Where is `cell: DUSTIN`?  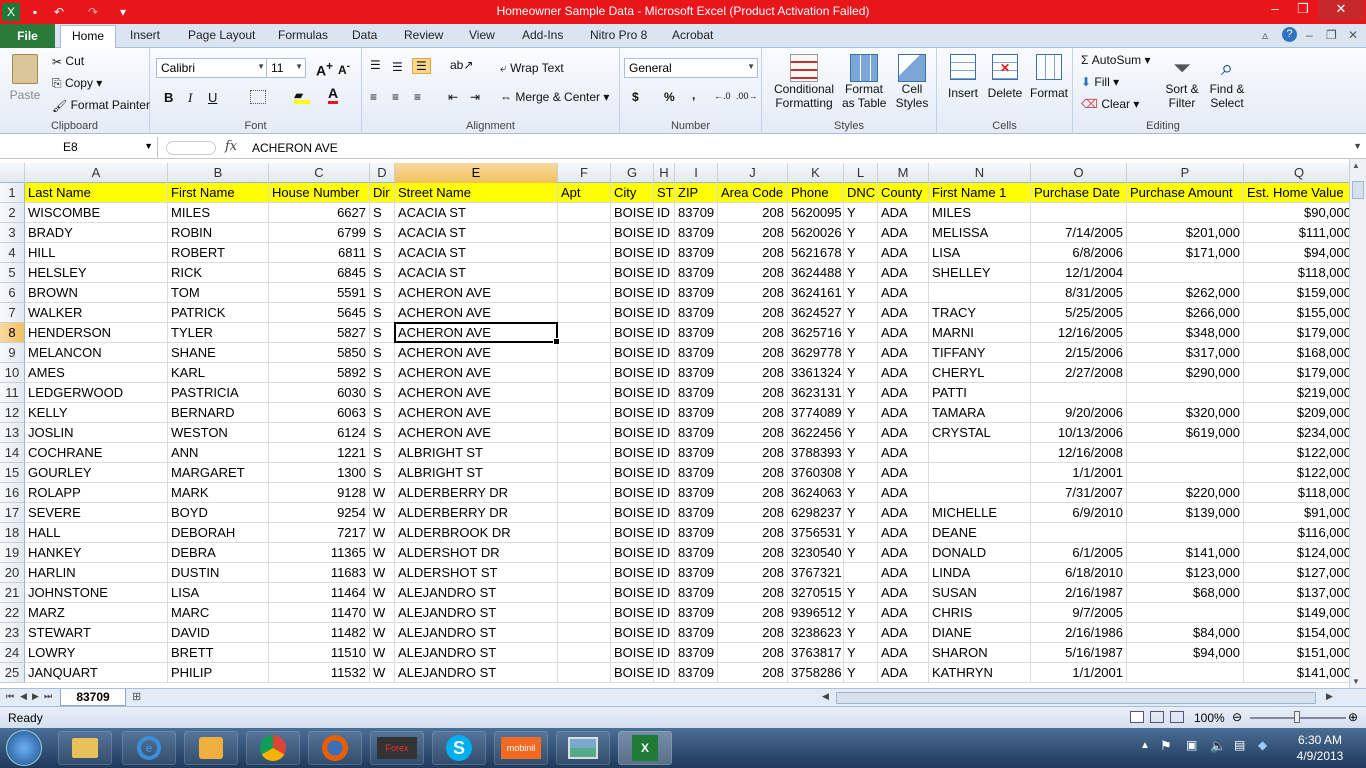
cell: DUSTIN is located at coordinates (218, 573).